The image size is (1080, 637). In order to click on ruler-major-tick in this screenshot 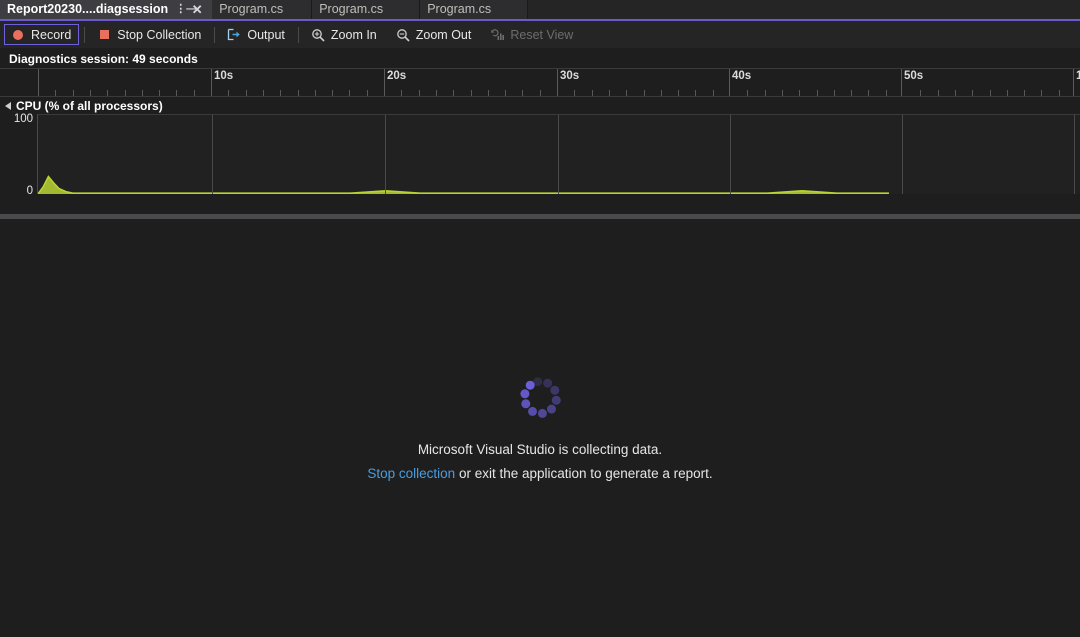, I will do `click(38, 82)`.